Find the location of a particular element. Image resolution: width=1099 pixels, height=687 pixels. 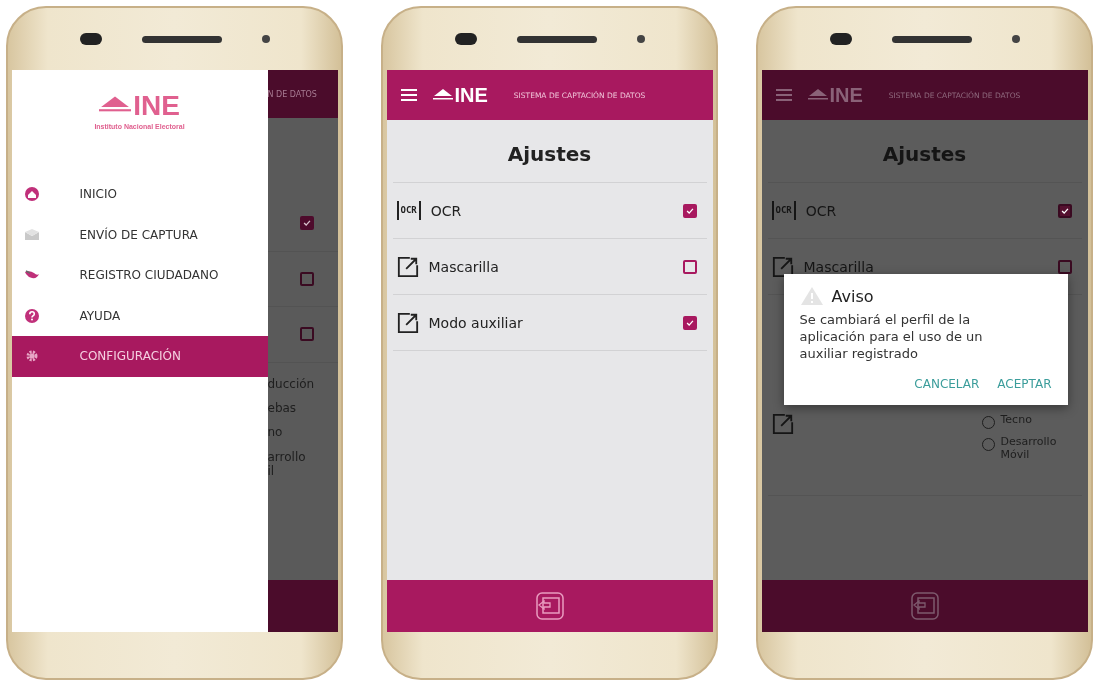

radio-label: ebas is located at coordinates (282, 408).